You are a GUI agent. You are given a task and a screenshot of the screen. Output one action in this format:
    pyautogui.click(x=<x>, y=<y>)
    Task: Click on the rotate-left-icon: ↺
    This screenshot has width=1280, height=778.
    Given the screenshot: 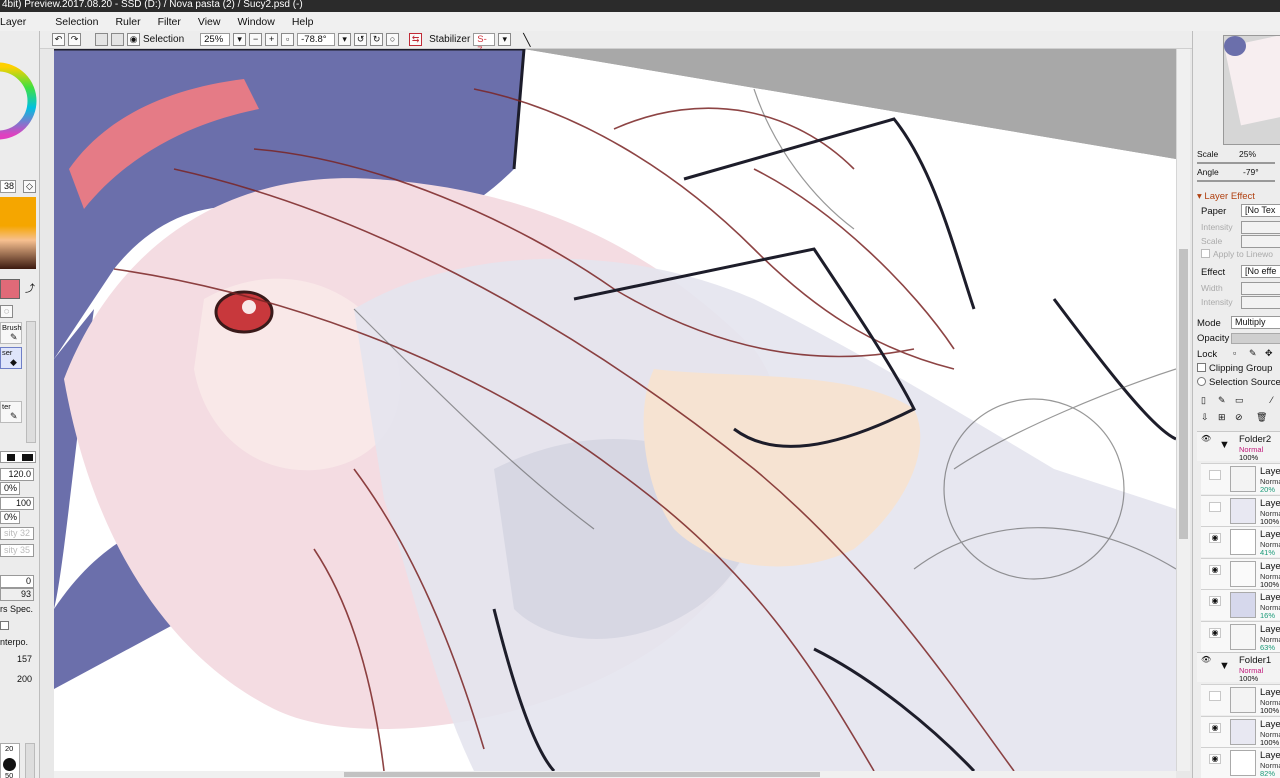 What is the action you would take?
    pyautogui.click(x=361, y=39)
    